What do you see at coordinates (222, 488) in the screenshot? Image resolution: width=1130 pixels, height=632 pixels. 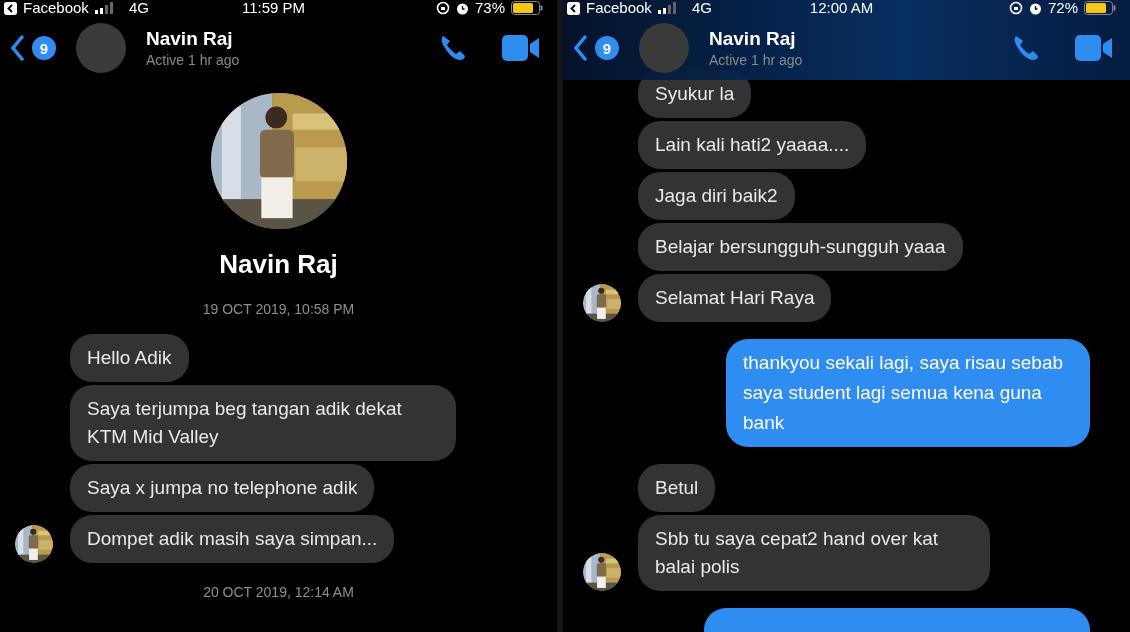 I see `message-bubble: Saya x jumpa no telephone adik` at bounding box center [222, 488].